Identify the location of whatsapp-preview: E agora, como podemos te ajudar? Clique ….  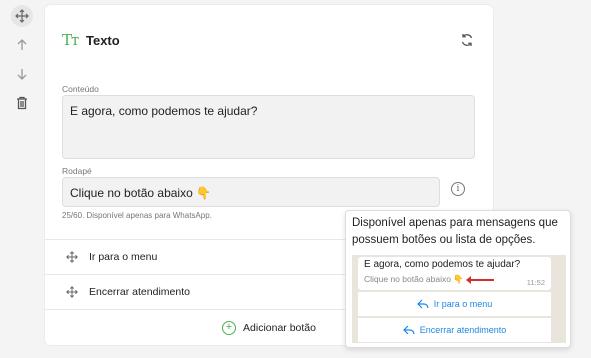
(459, 299).